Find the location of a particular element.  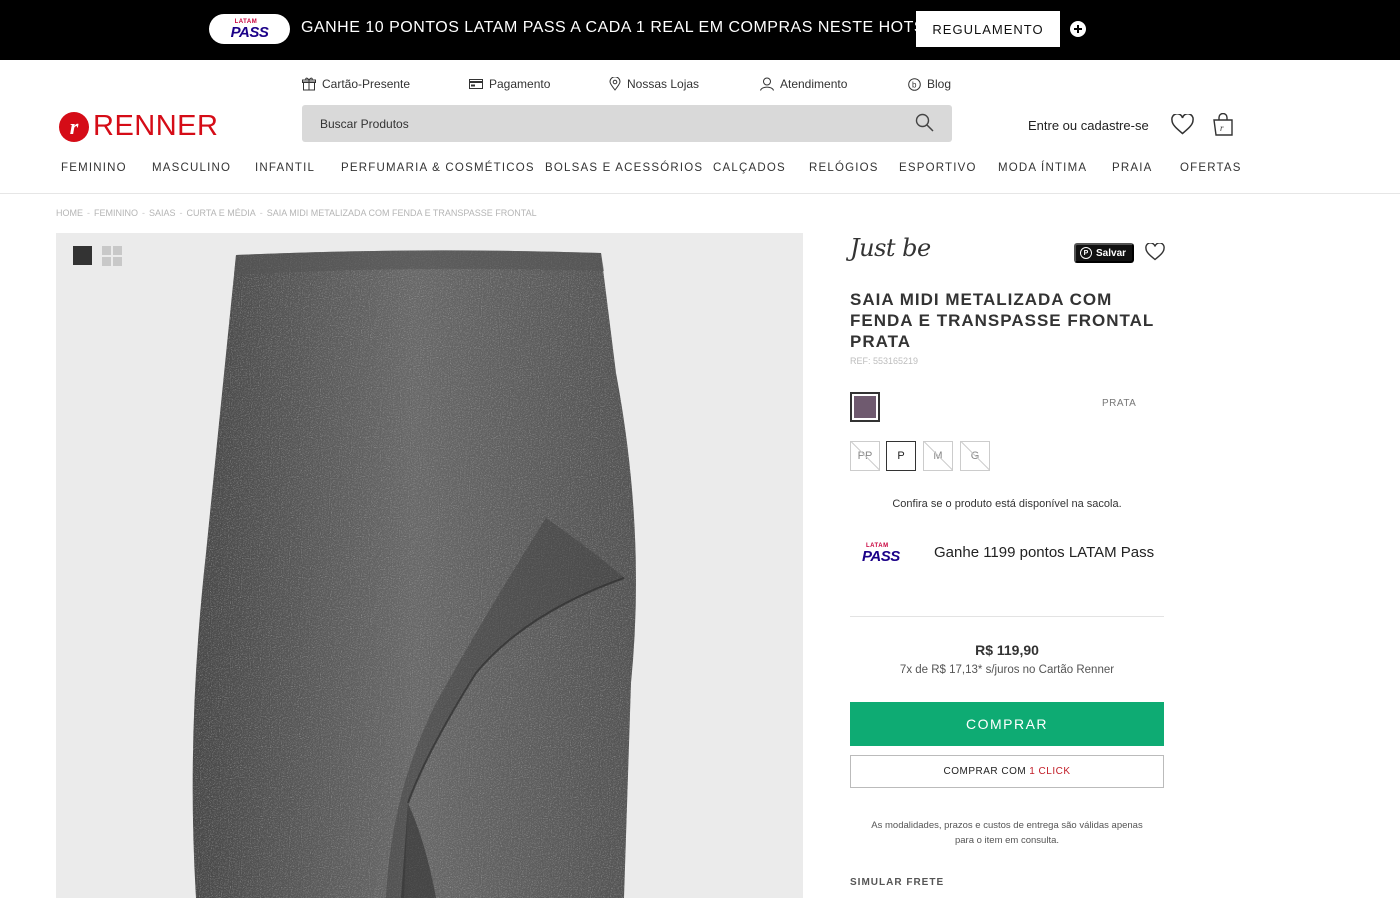

save-label: Salvar is located at coordinates (1111, 253).